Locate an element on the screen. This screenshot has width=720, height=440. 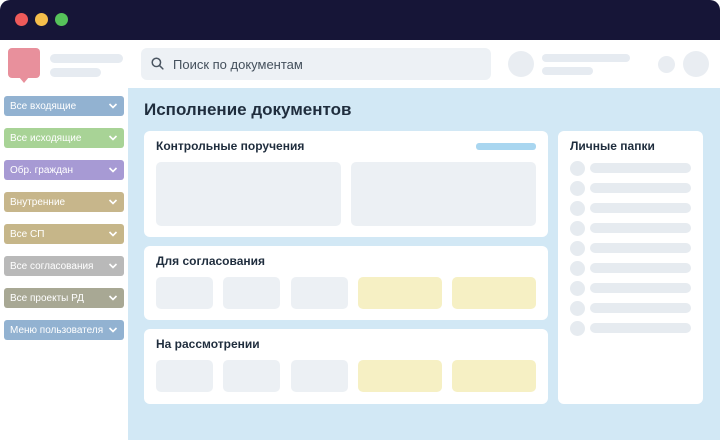
user-name-placeholder is located at coordinates (586, 58).